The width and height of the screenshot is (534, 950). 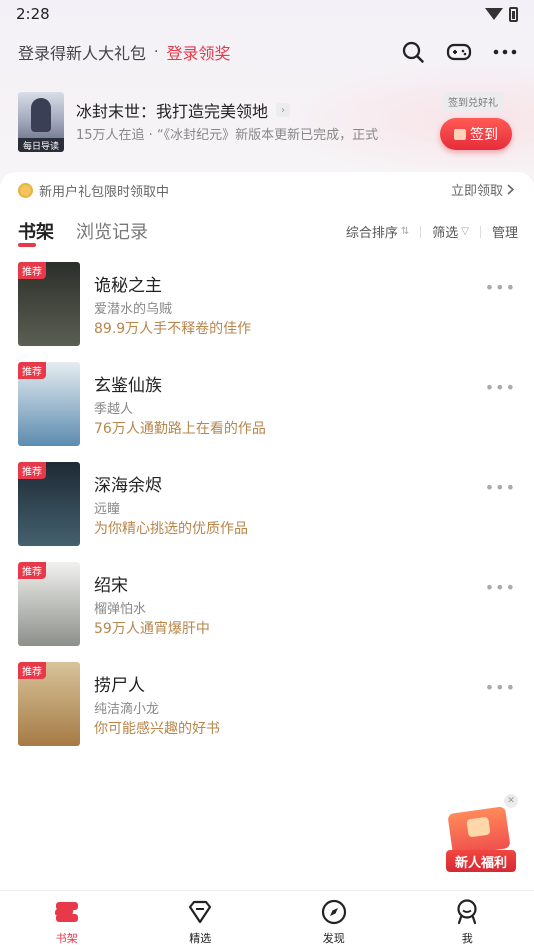 I want to click on newbie-gift-bar: 新用户礼包限时领取中 立即领取, so click(x=267, y=190).